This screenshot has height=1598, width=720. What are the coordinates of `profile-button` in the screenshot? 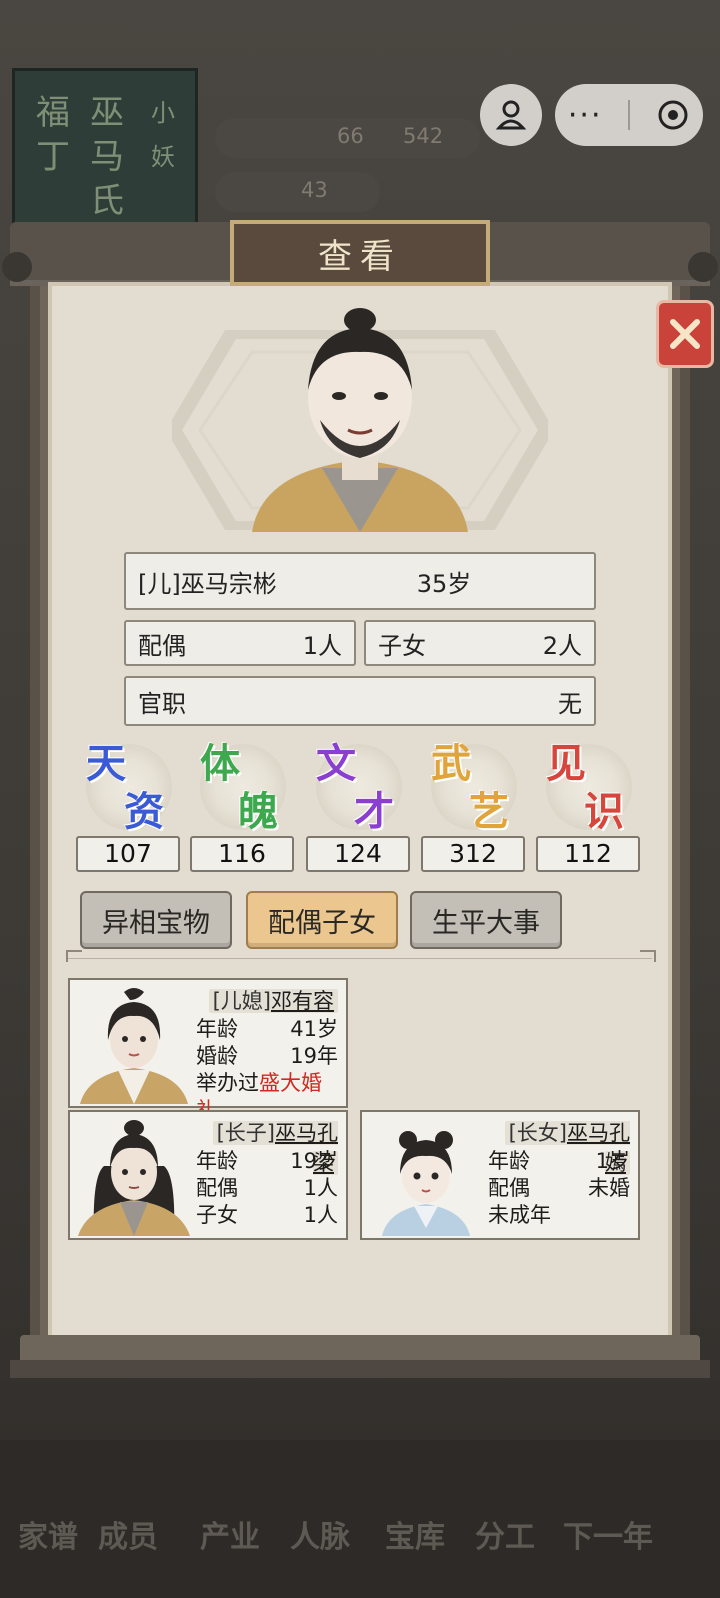 It's located at (511, 115).